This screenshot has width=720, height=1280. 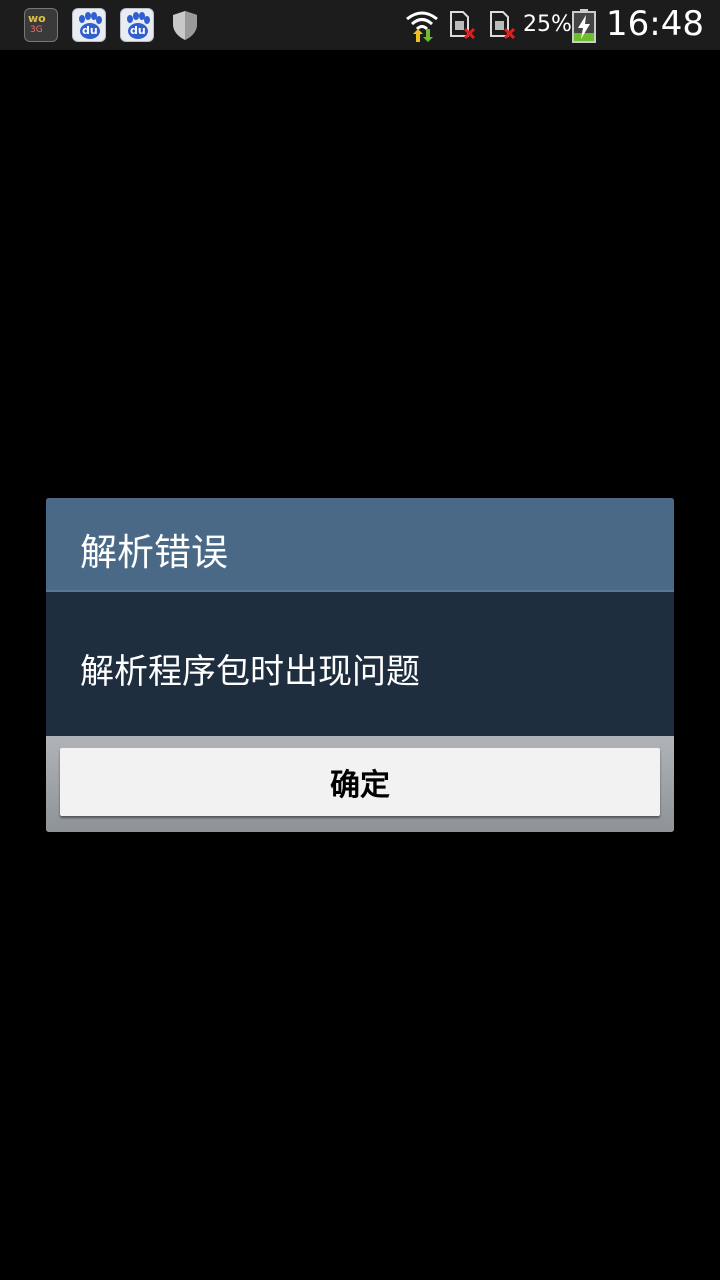 I want to click on wo-app-icon: wo 3G, so click(x=41, y=25).